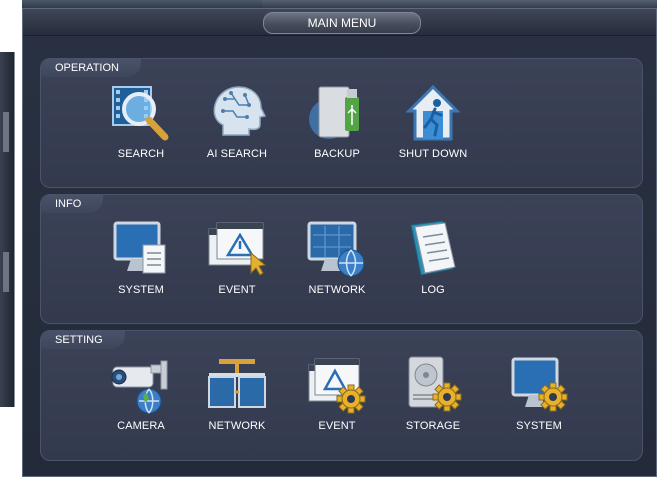  I want to click on title-bar: MAIN MENU, so click(339, 22).